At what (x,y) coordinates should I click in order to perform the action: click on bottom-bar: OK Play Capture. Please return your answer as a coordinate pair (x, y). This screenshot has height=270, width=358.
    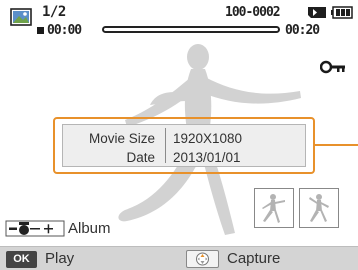
    Looking at the image, I should click on (179, 258).